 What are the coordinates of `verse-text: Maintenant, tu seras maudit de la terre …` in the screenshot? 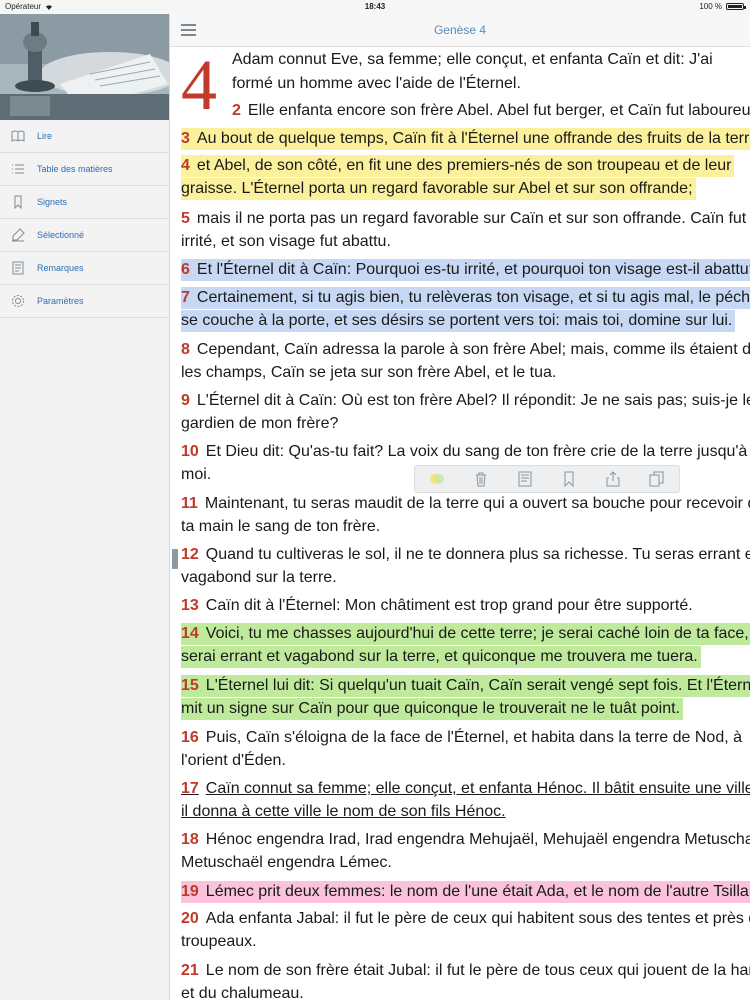 It's located at (477, 503).